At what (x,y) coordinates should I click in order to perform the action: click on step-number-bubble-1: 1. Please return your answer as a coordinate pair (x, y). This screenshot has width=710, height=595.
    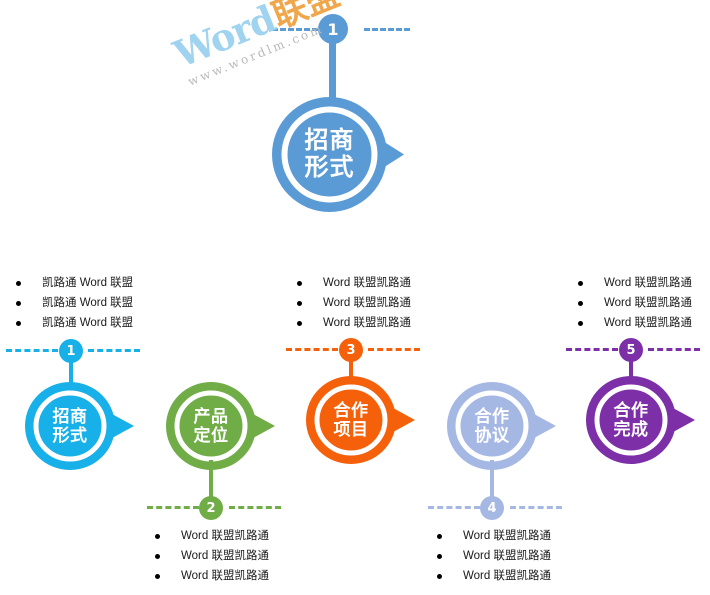
    Looking at the image, I should click on (71, 351).